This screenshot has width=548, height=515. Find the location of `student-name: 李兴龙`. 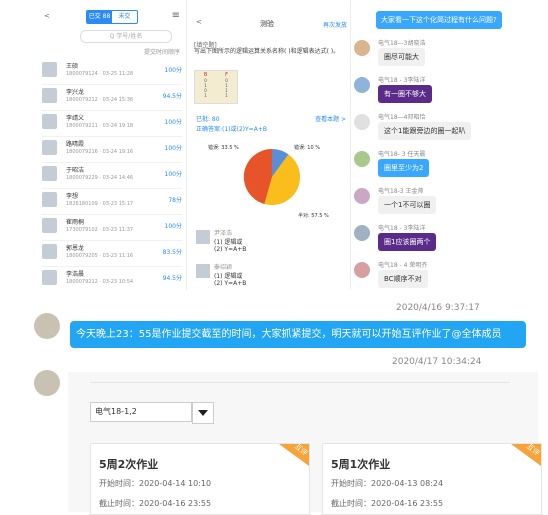

student-name: 李兴龙 is located at coordinates (75, 92).